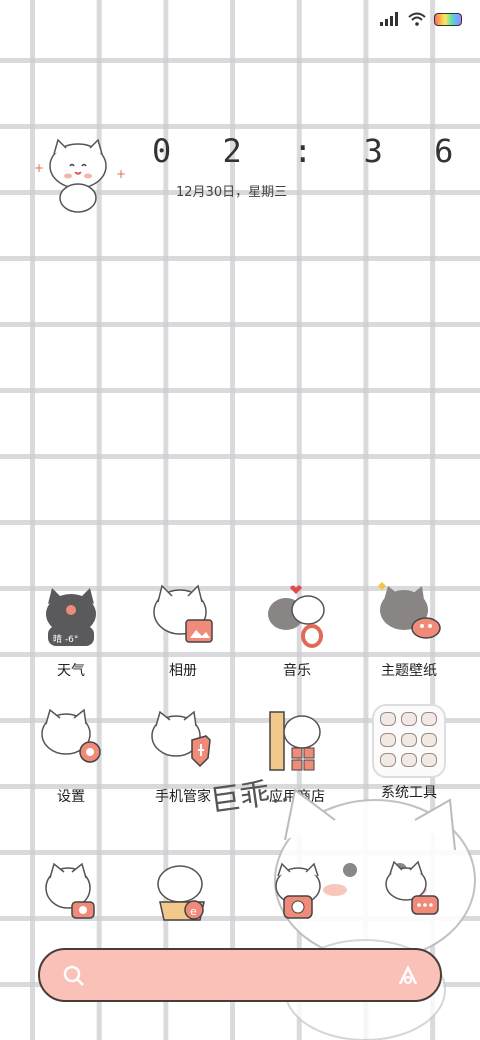  Describe the element at coordinates (183, 613) in the screenshot. I see `gallery-cat-icon` at that location.